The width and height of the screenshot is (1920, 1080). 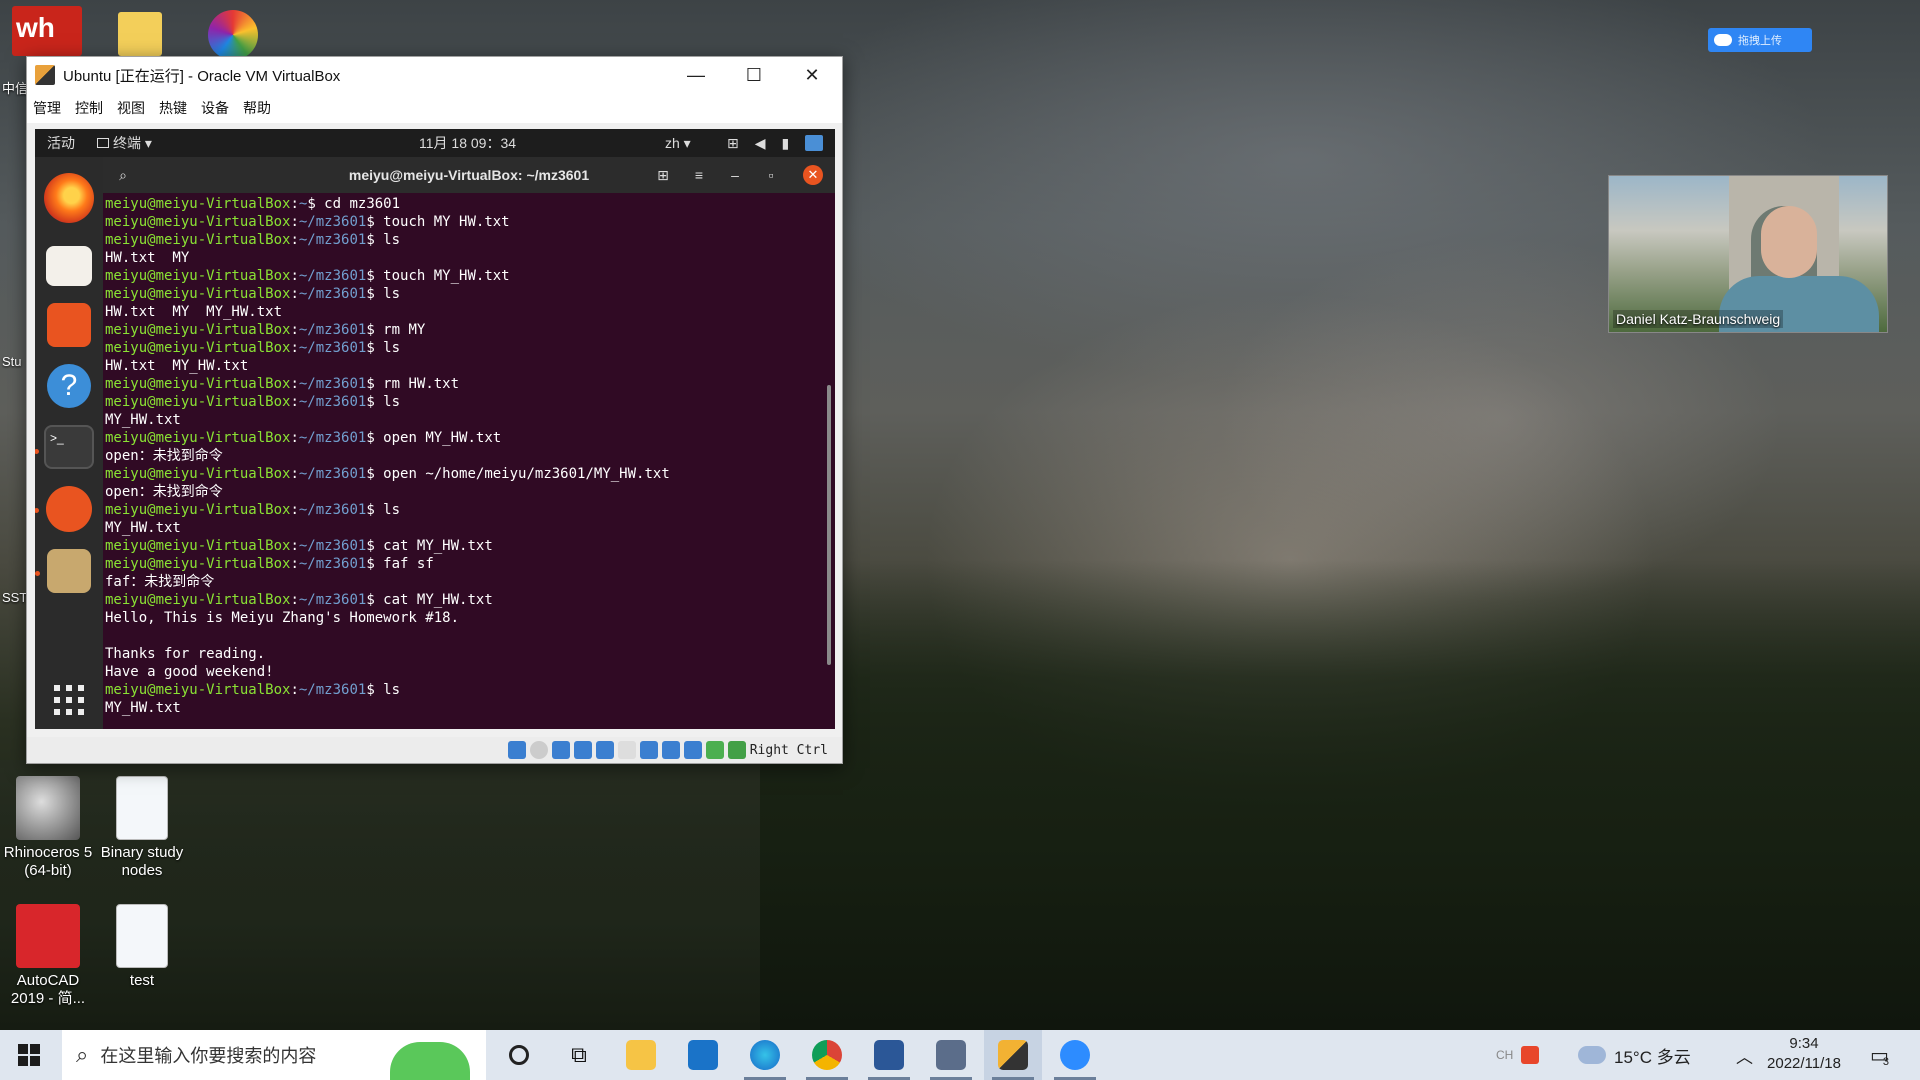 I want to click on terminal-app-menu: 终端 ▾, so click(x=124, y=143).